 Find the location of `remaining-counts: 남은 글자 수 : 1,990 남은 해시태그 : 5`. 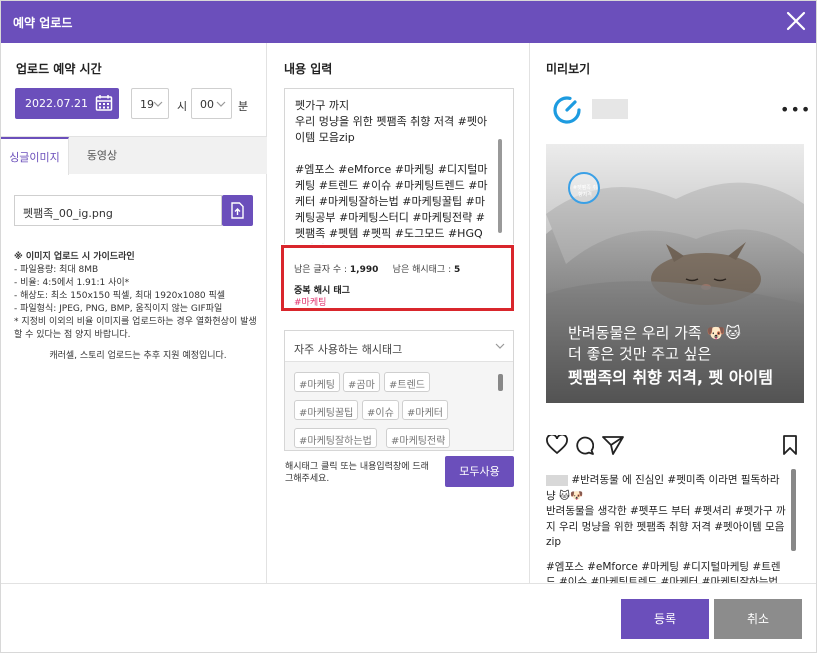

remaining-counts: 남은 글자 수 : 1,990 남은 해시태그 : 5 is located at coordinates (377, 268).